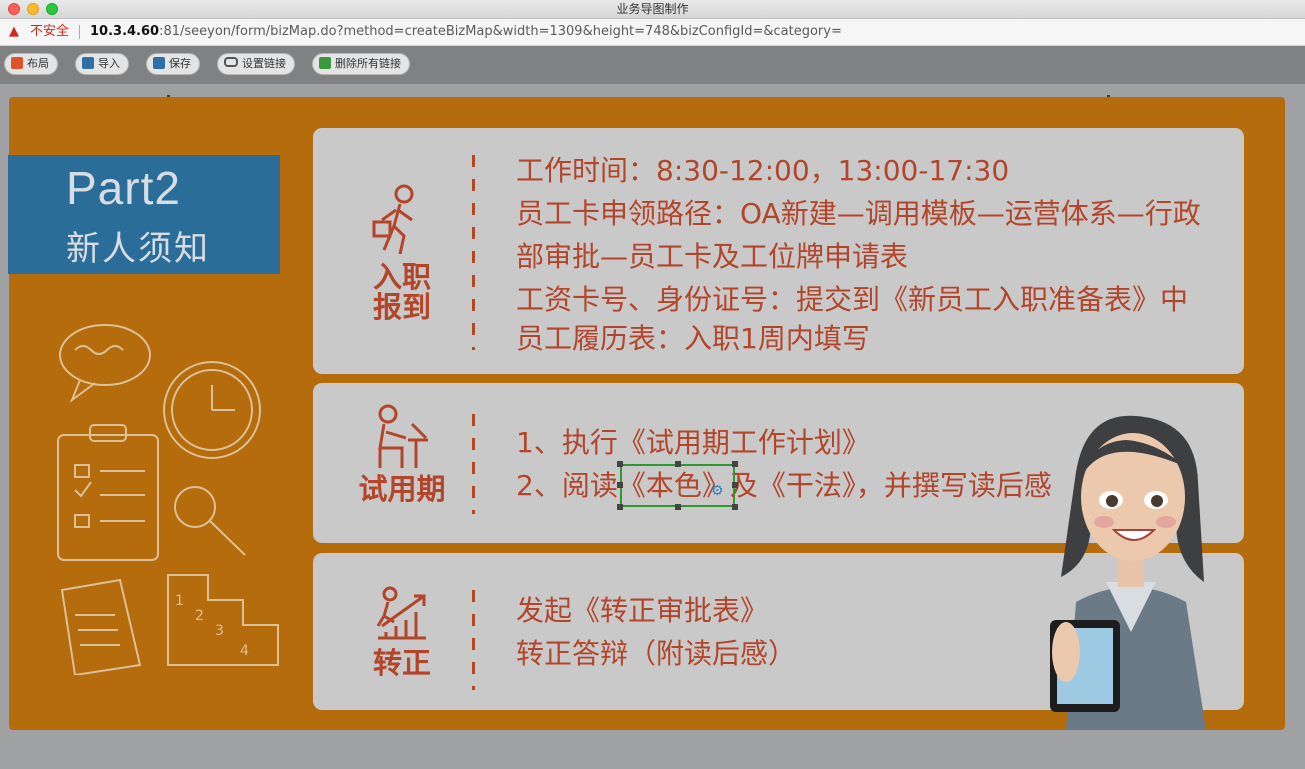 This screenshot has width=1305, height=769. Describe the element at coordinates (1128, 572) in the screenshot. I see `cartoon-woman-icon` at that location.